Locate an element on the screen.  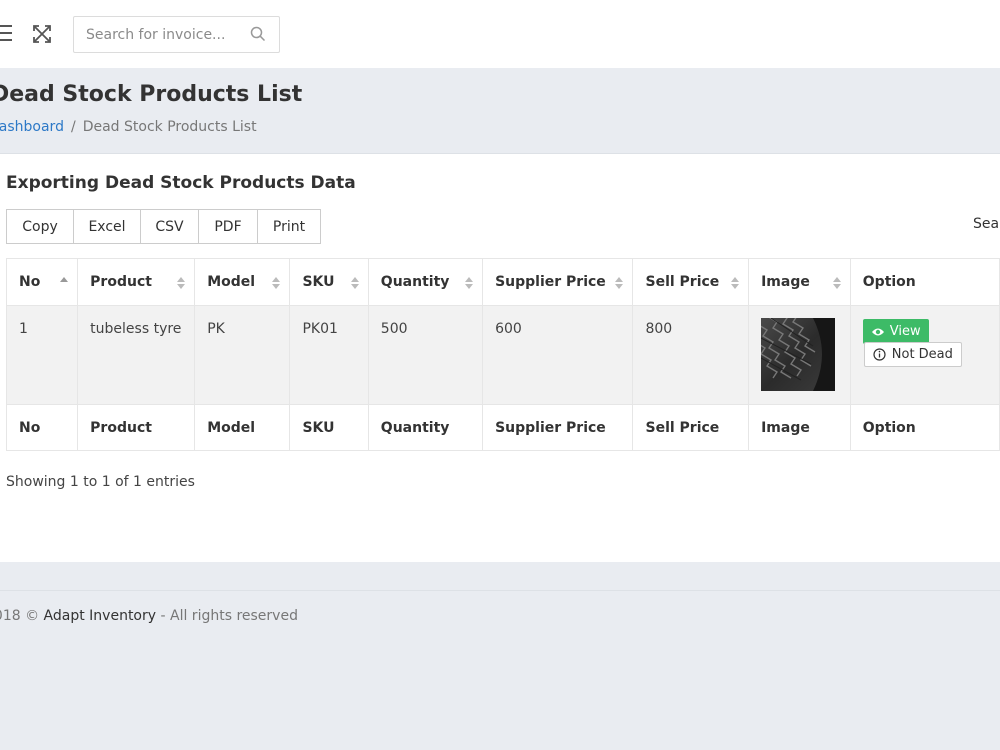
cell-supplier-price: 600 is located at coordinates (558, 355).